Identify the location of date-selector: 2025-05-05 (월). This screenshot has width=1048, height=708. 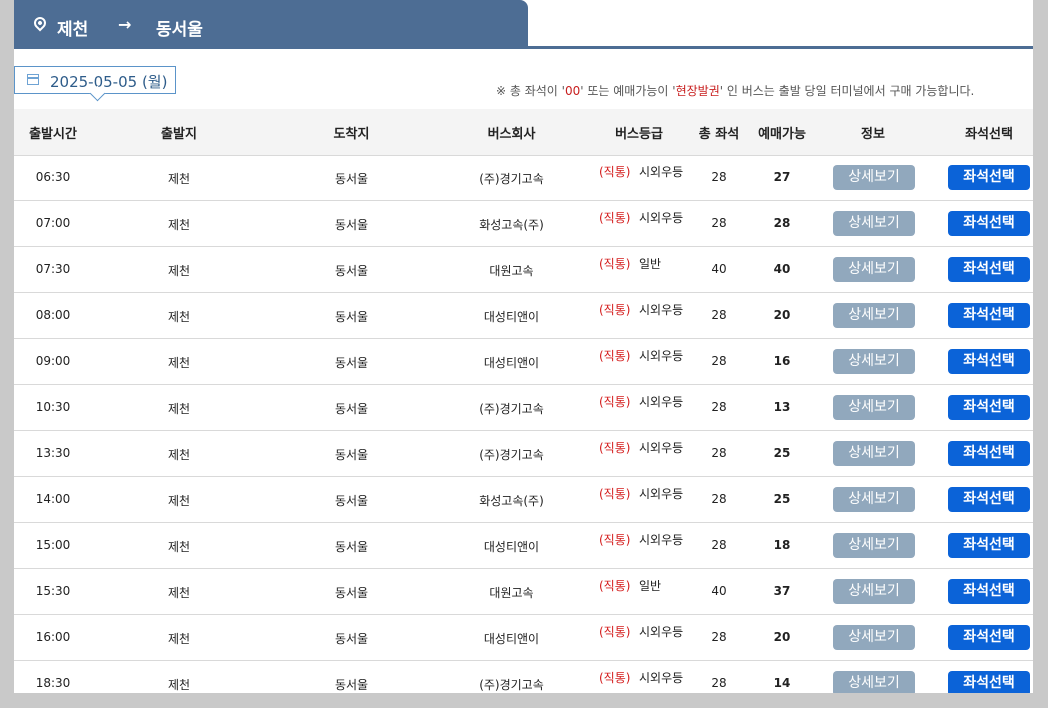
(95, 84).